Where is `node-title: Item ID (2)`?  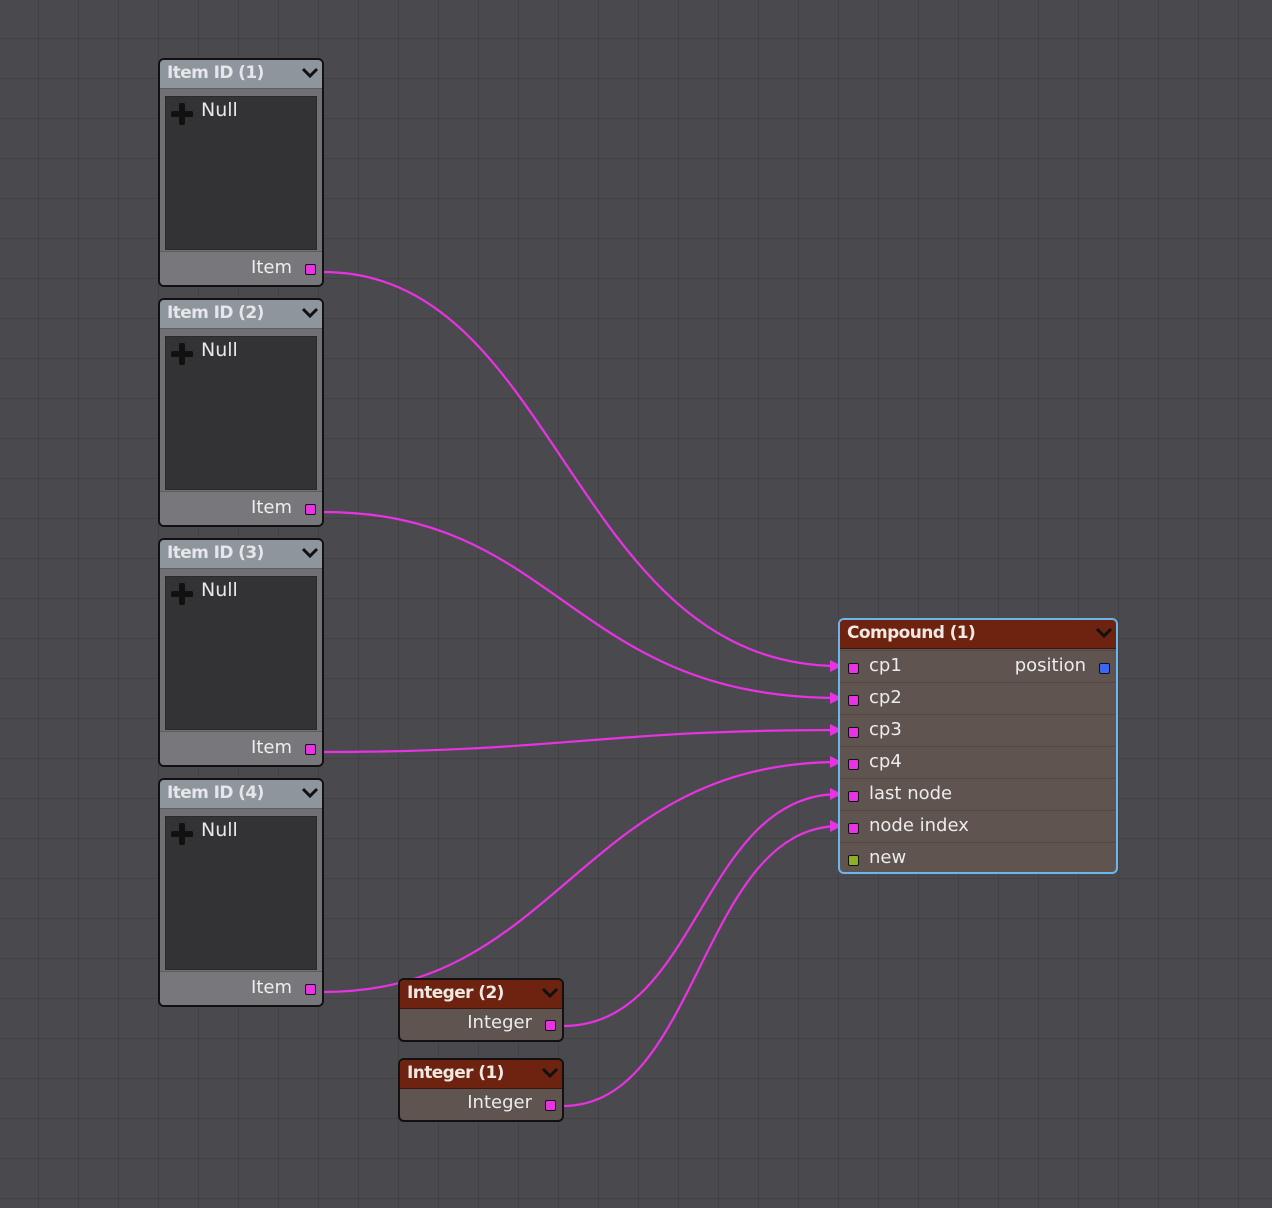
node-title: Item ID (2) is located at coordinates (215, 313).